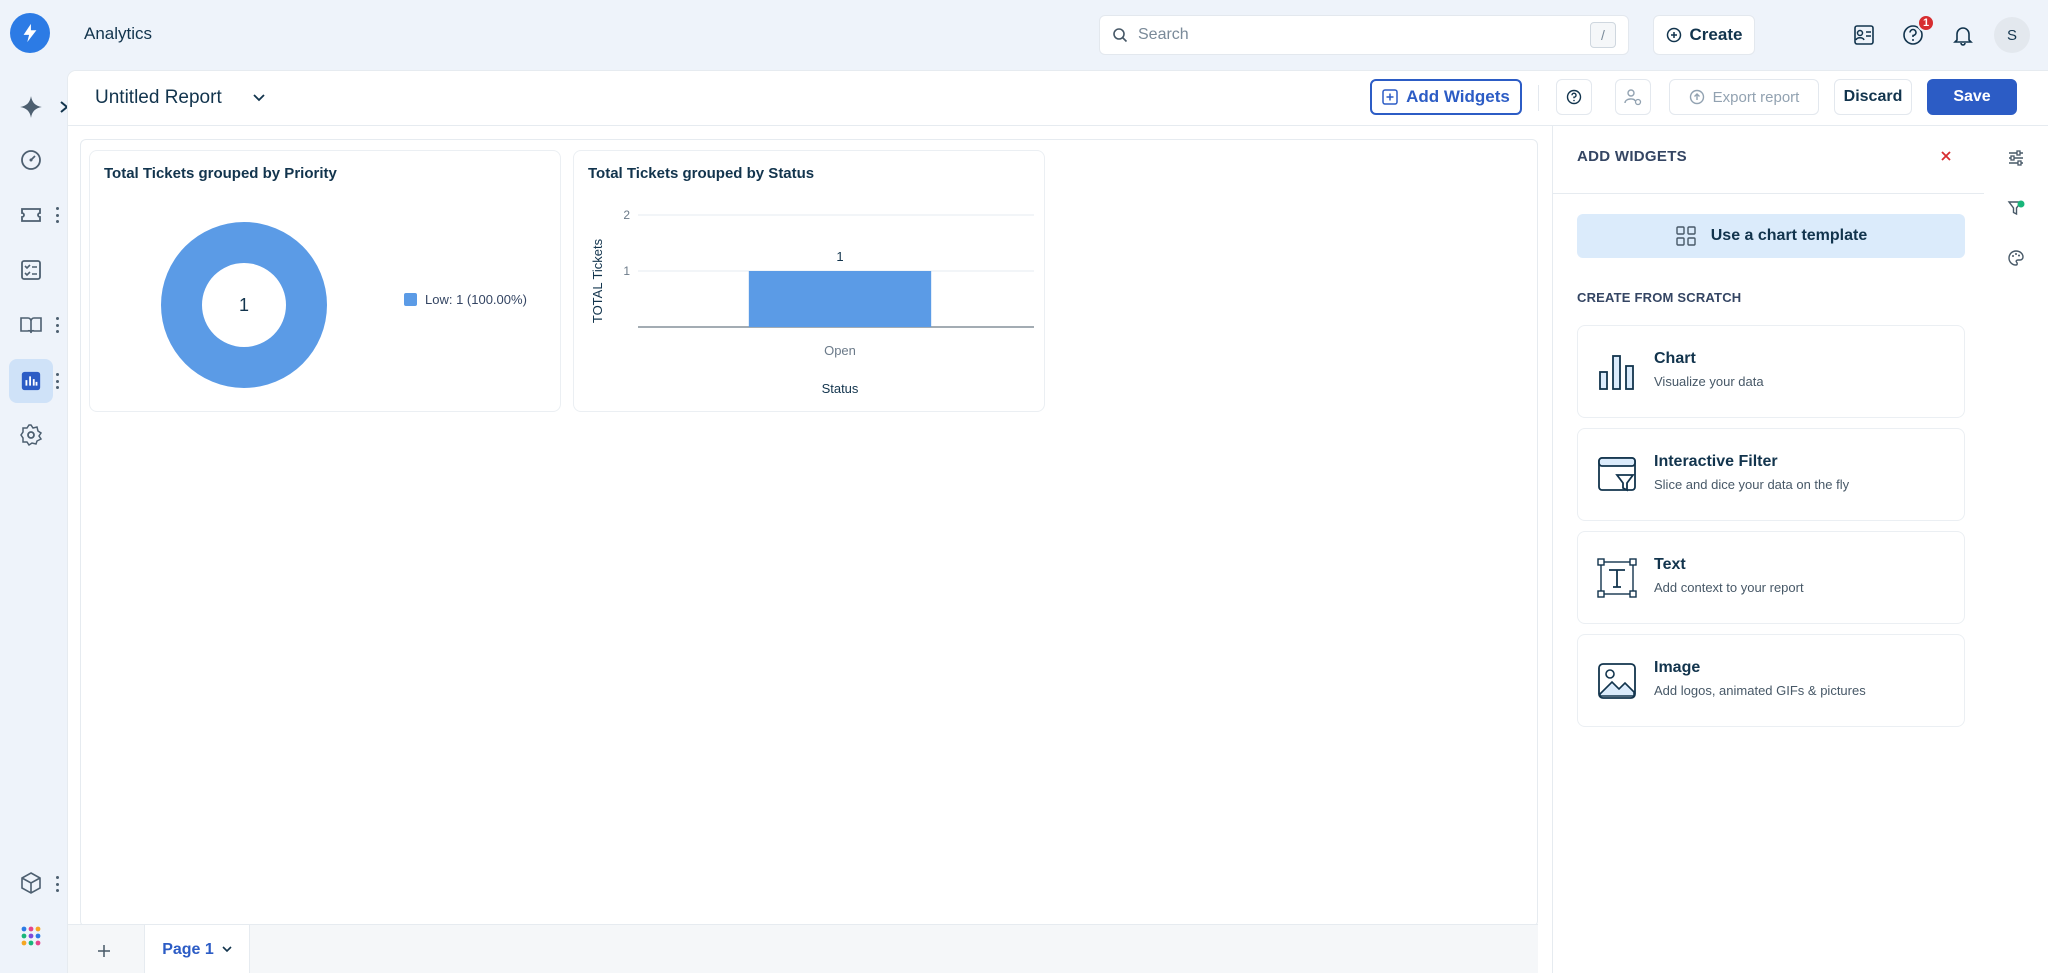 The width and height of the screenshot is (2048, 973). What do you see at coordinates (1926, 23) in the screenshot?
I see `help-notification-badge: 1` at bounding box center [1926, 23].